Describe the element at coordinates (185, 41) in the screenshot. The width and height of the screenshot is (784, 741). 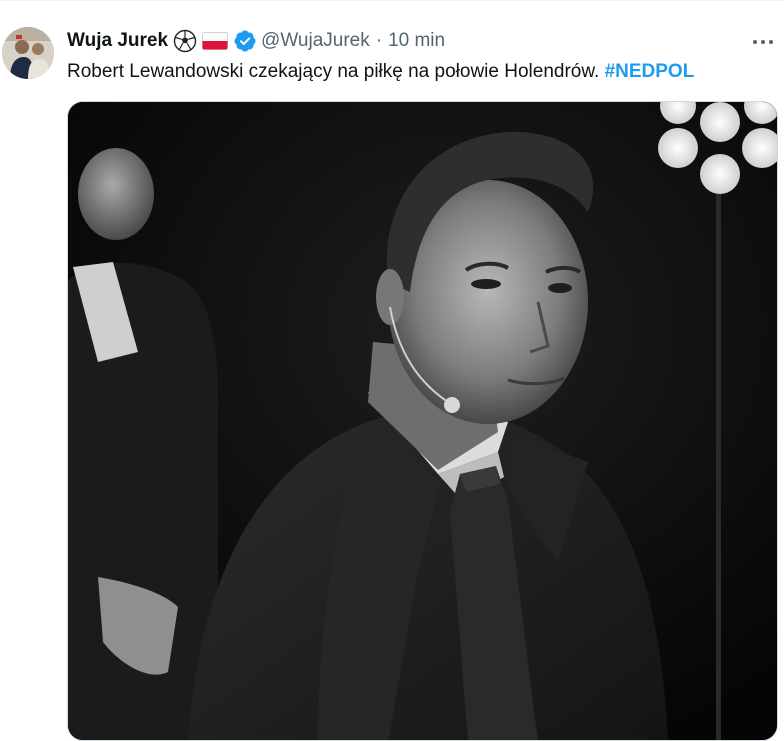
I see `soccer-ball-icon` at that location.